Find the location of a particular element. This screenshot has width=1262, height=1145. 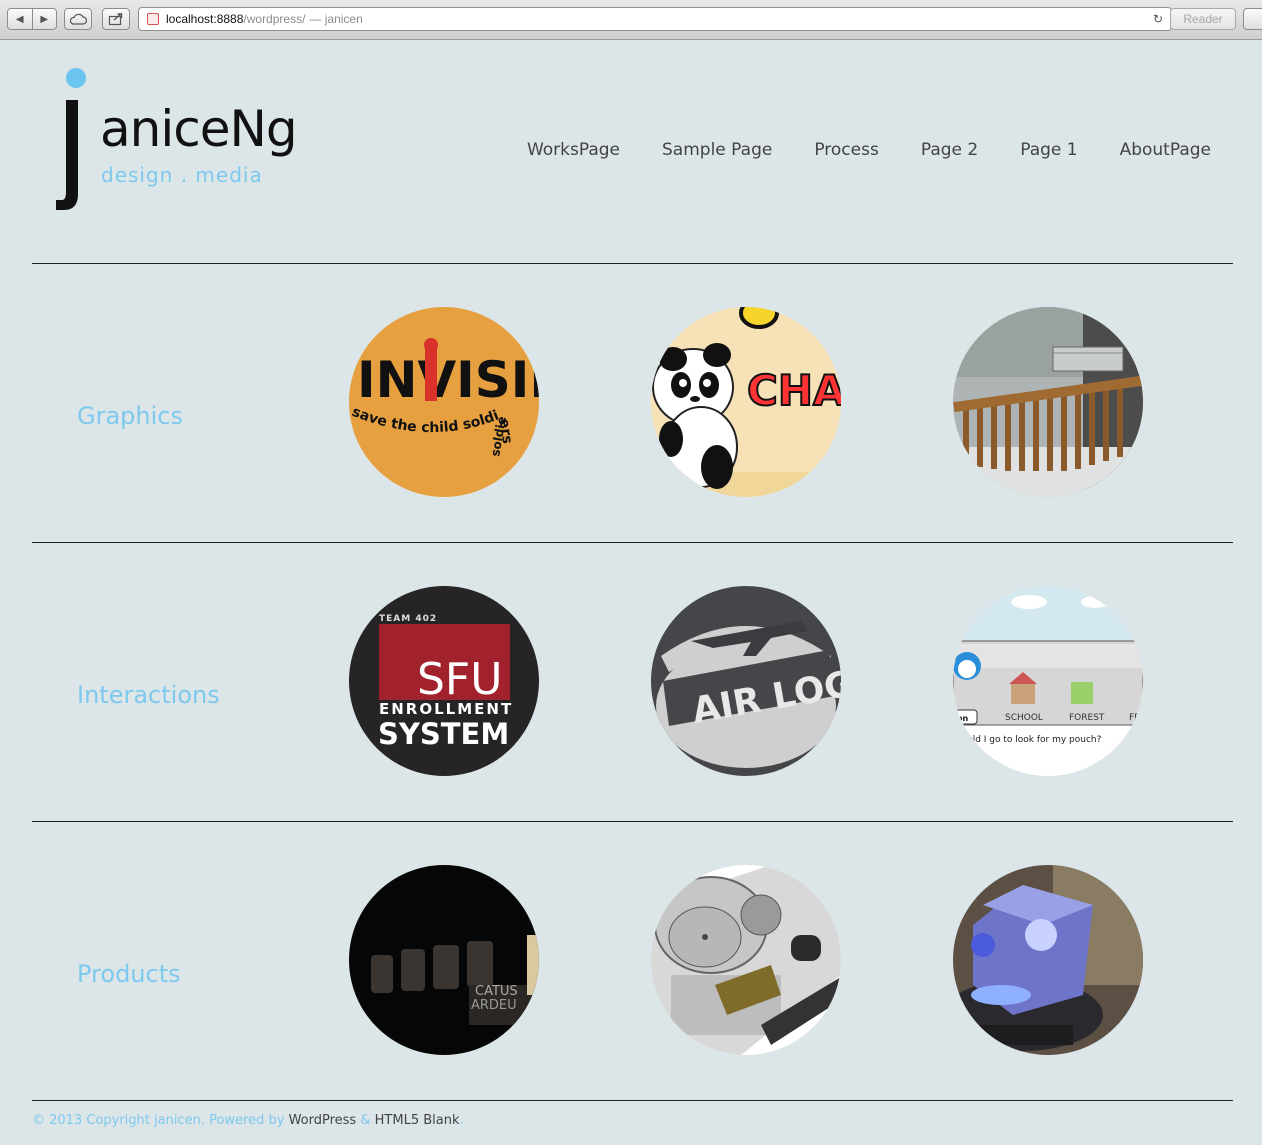

url-path: /wordpress/ is located at coordinates (274, 19).